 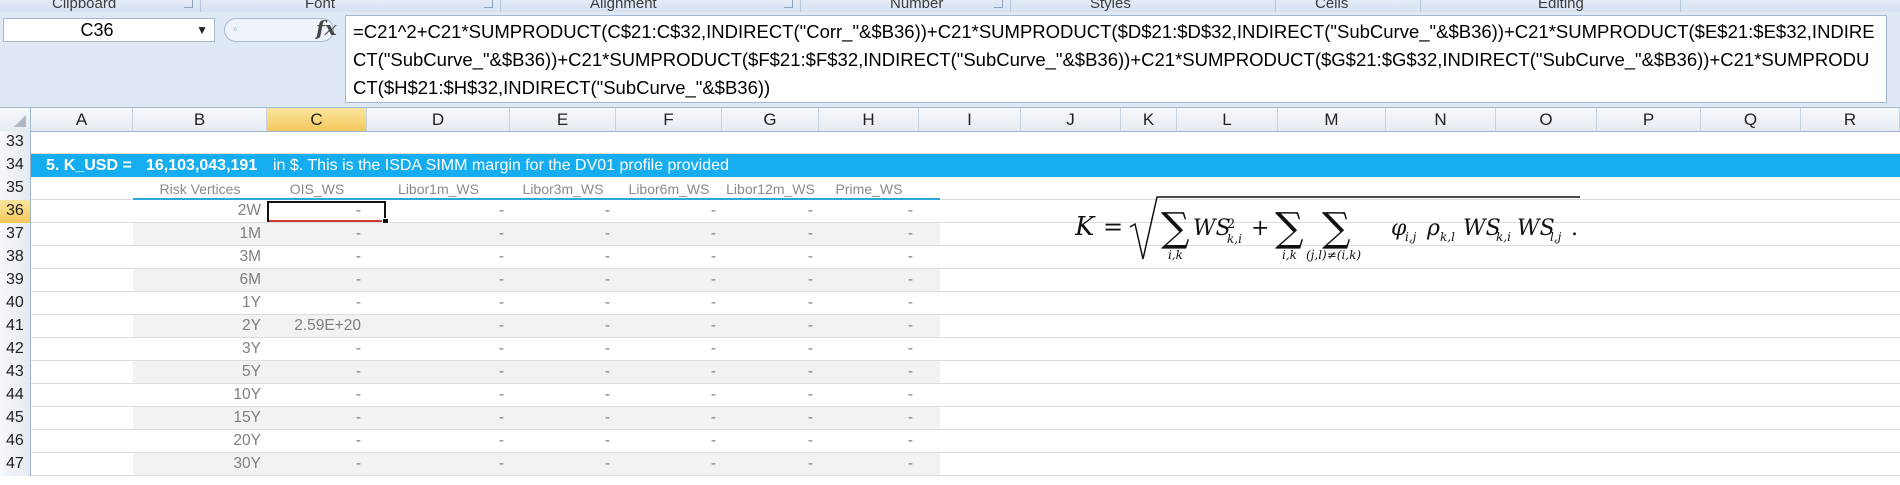 I want to click on column-header-a: A, so click(x=82, y=119).